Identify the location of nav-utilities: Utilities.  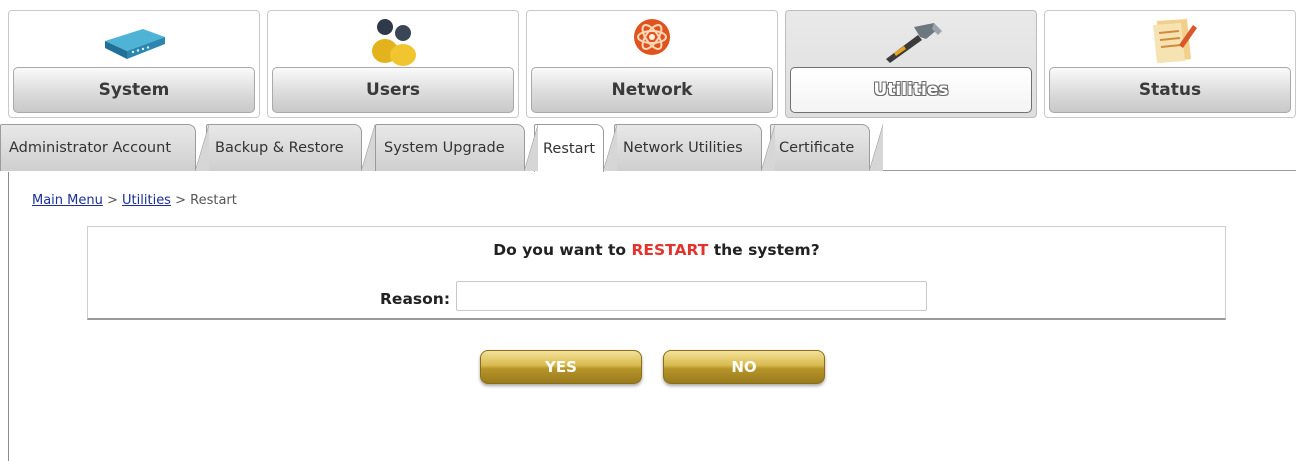
(911, 64).